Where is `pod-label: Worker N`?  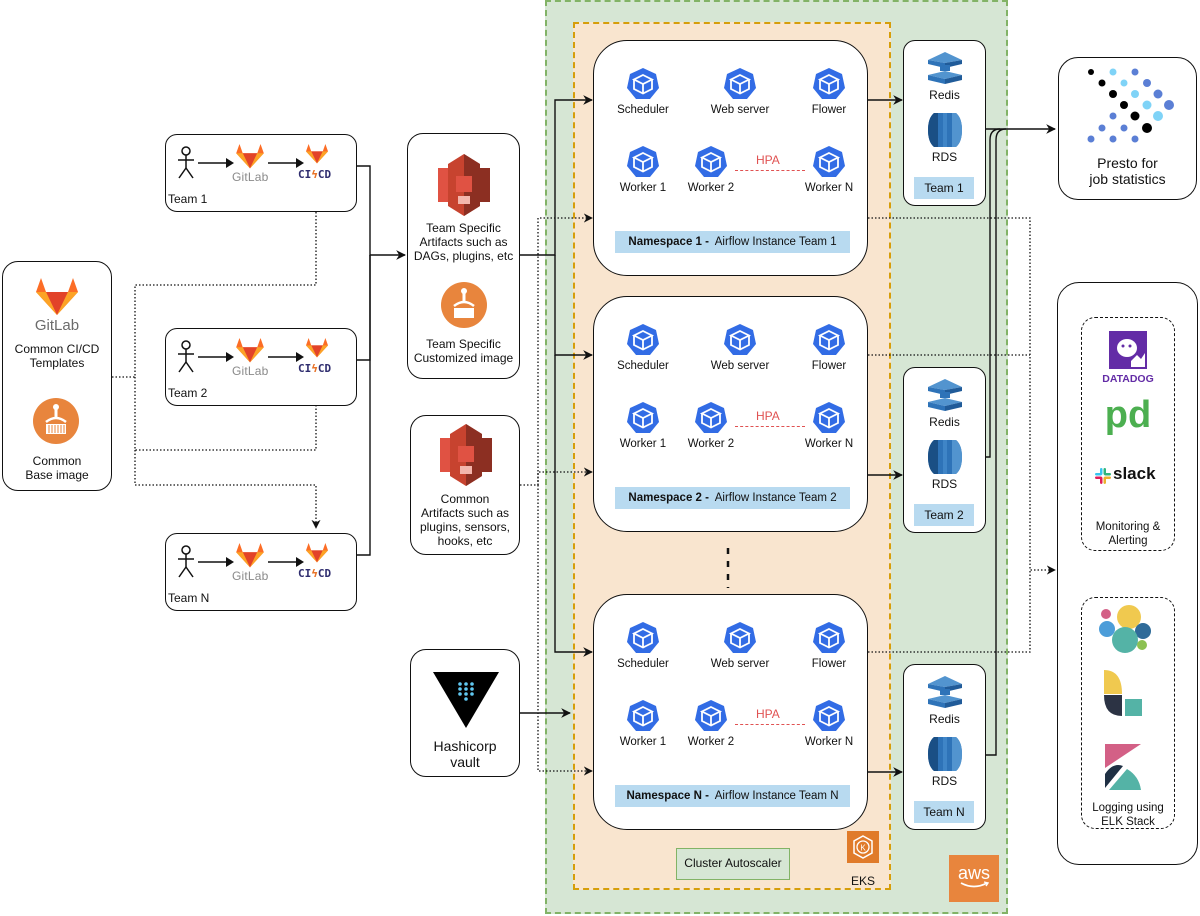 pod-label: Worker N is located at coordinates (829, 188).